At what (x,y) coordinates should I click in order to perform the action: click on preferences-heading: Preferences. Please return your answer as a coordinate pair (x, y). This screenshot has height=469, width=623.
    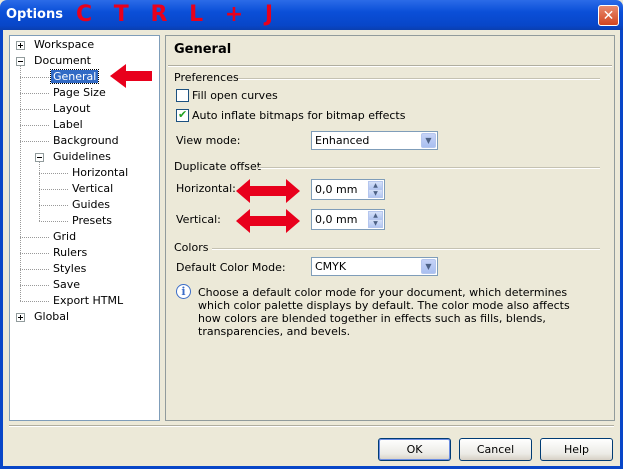
    Looking at the image, I should click on (206, 77).